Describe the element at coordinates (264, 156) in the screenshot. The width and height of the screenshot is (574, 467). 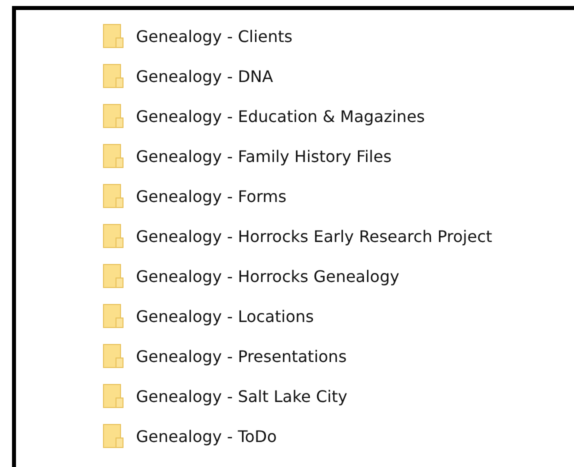
I see `folder-name: Genealogy - Family History Files` at that location.